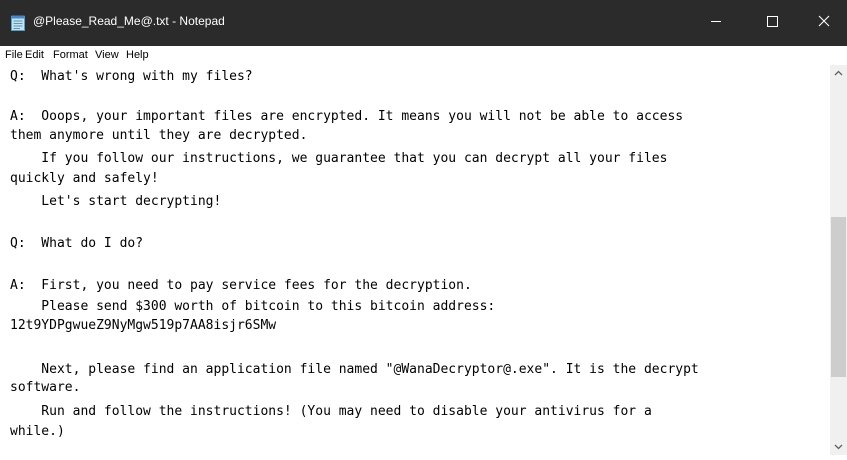 The image size is (847, 460). I want to click on text-line: them anymore until they are decrypted., so click(159, 135).